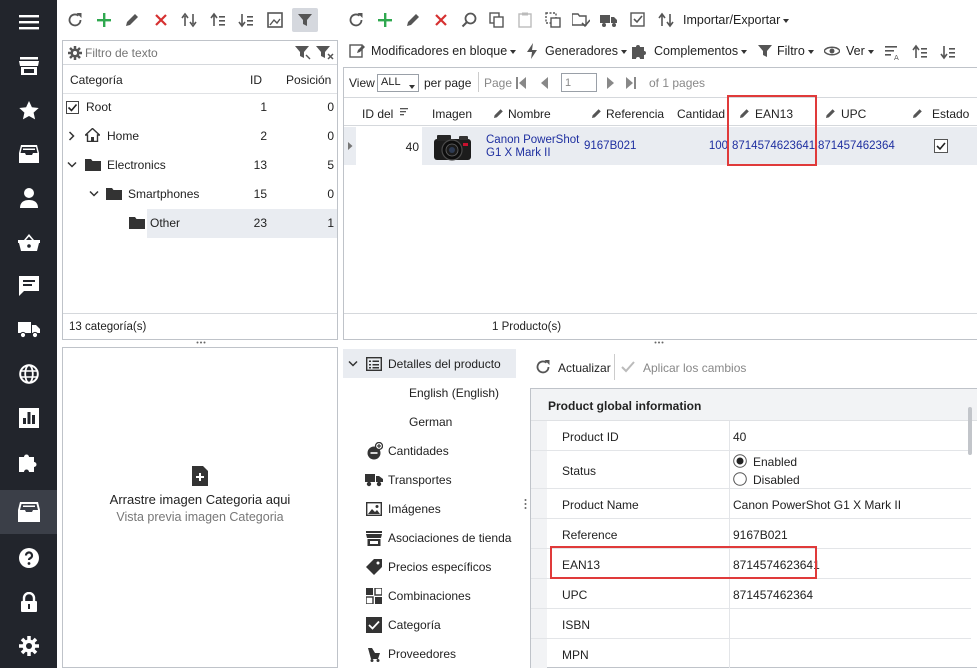  What do you see at coordinates (553, 20) in the screenshot?
I see `duplicate-icon` at bounding box center [553, 20].